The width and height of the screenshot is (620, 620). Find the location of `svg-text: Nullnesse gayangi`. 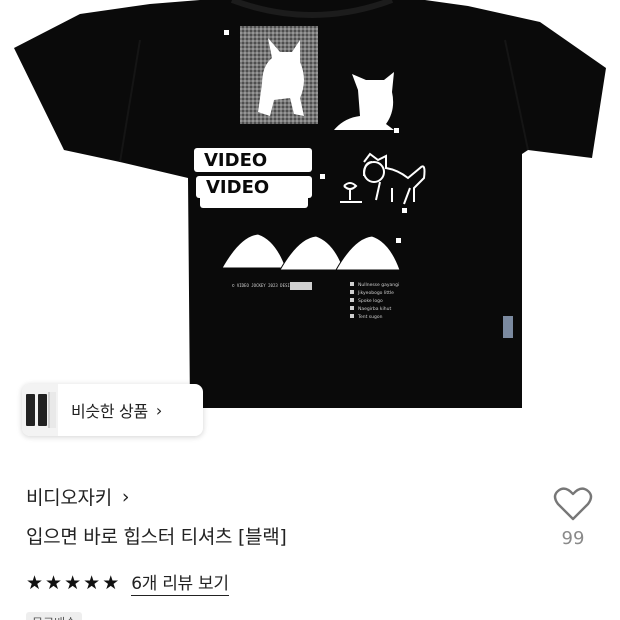

svg-text: Nullnesse gayangi is located at coordinates (378, 285).